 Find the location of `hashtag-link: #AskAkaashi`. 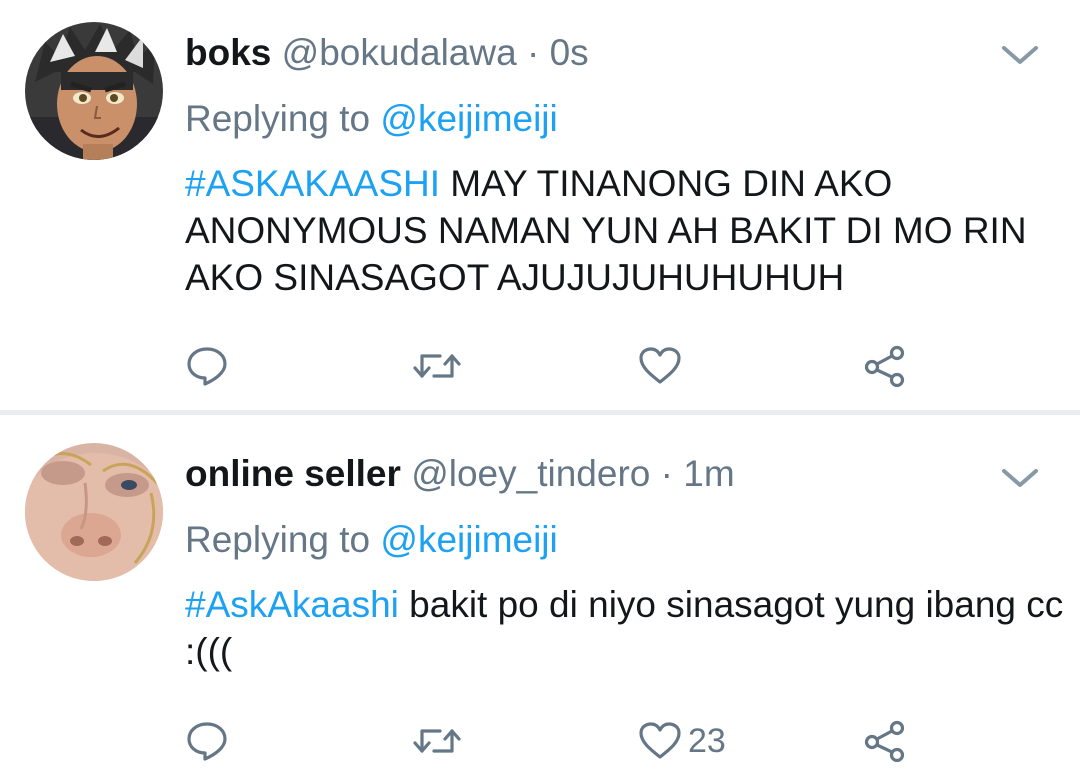

hashtag-link: #AskAkaashi is located at coordinates (292, 604).